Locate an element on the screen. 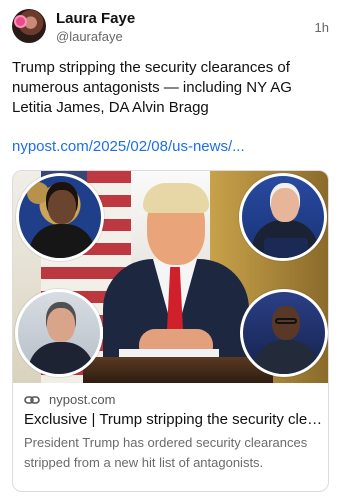 The width and height of the screenshot is (343, 500). image-desk is located at coordinates (178, 366).